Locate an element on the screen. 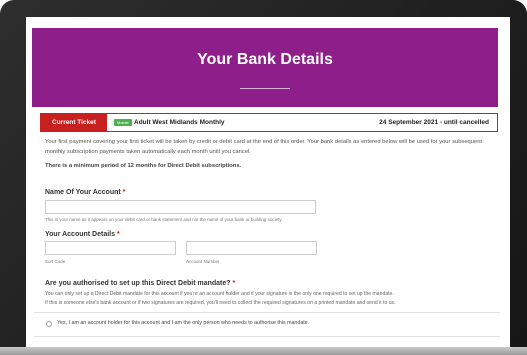 The image size is (527, 355). sort-code-hint: Sort Code is located at coordinates (55, 261).